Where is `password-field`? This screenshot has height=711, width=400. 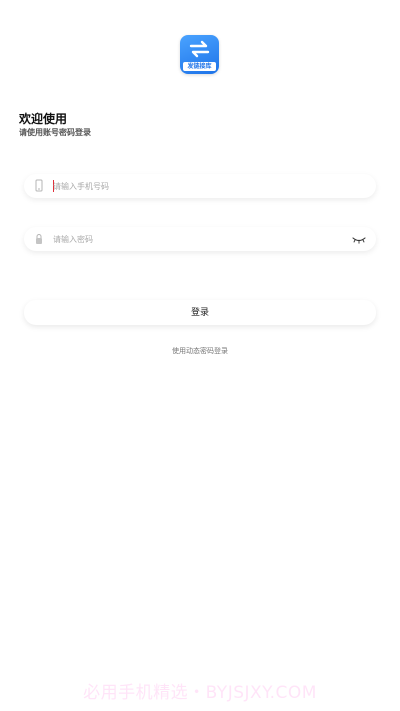 password-field is located at coordinates (200, 239).